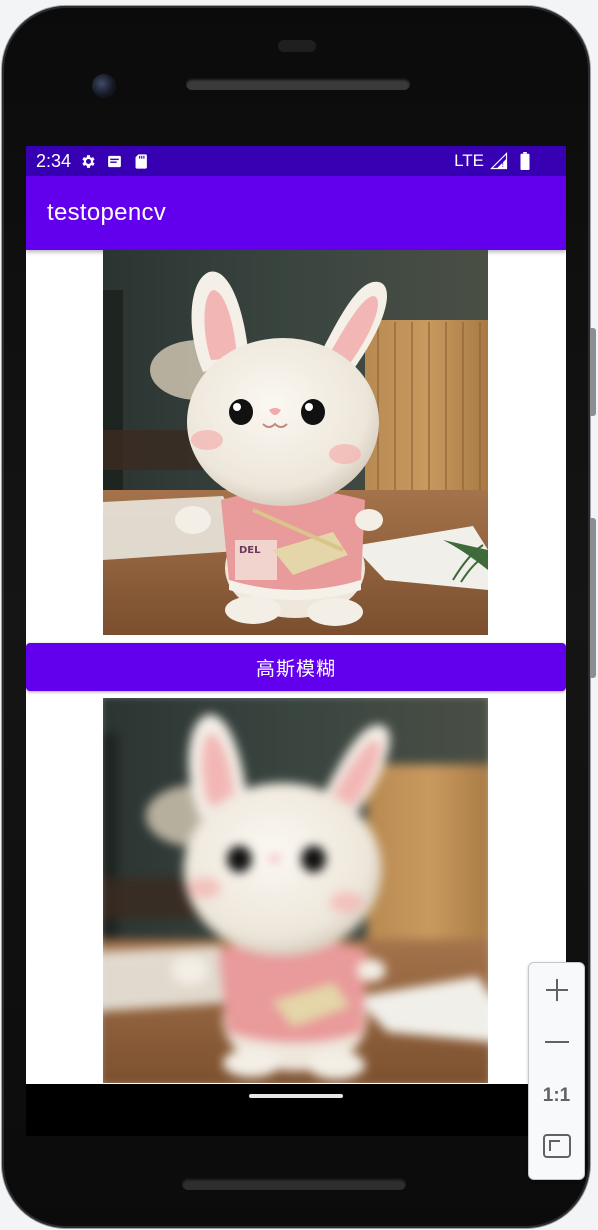  What do you see at coordinates (296, 161) in the screenshot?
I see `status-bar: 2:34 LTE !` at bounding box center [296, 161].